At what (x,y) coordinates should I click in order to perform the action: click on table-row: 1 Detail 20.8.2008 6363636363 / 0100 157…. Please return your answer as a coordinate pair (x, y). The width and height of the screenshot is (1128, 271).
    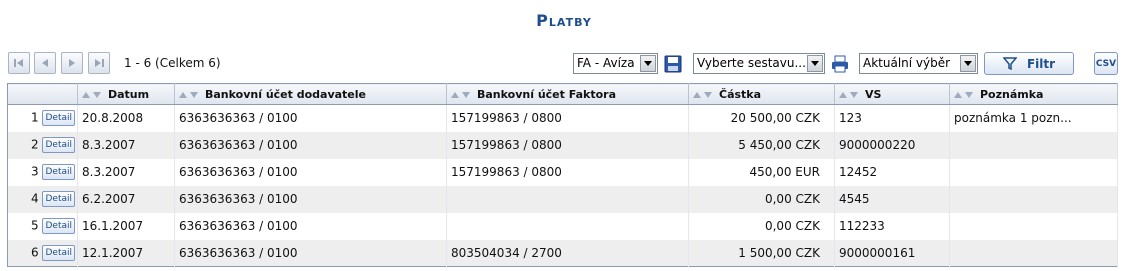
    Looking at the image, I should click on (562, 118).